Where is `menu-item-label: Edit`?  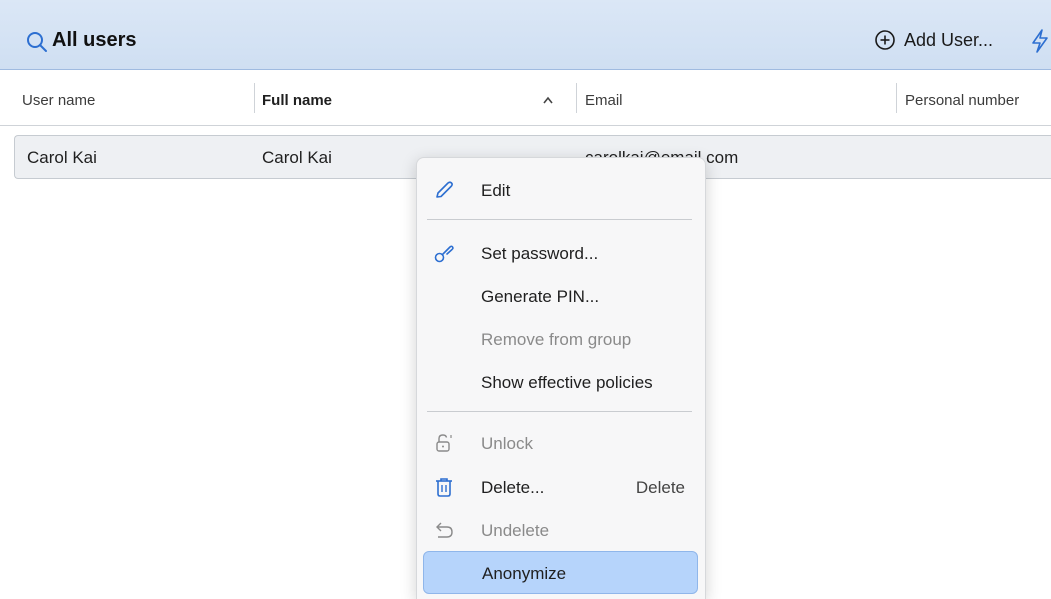 menu-item-label: Edit is located at coordinates (496, 190).